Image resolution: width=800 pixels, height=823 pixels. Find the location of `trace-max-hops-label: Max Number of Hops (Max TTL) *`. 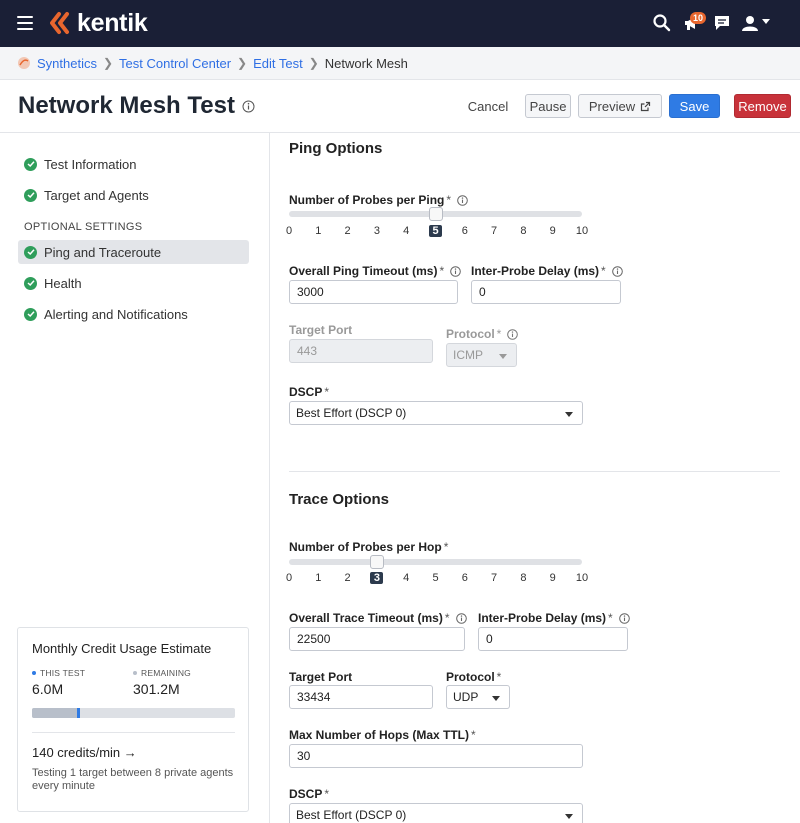

trace-max-hops-label: Max Number of Hops (Max TTL) * is located at coordinates (382, 735).